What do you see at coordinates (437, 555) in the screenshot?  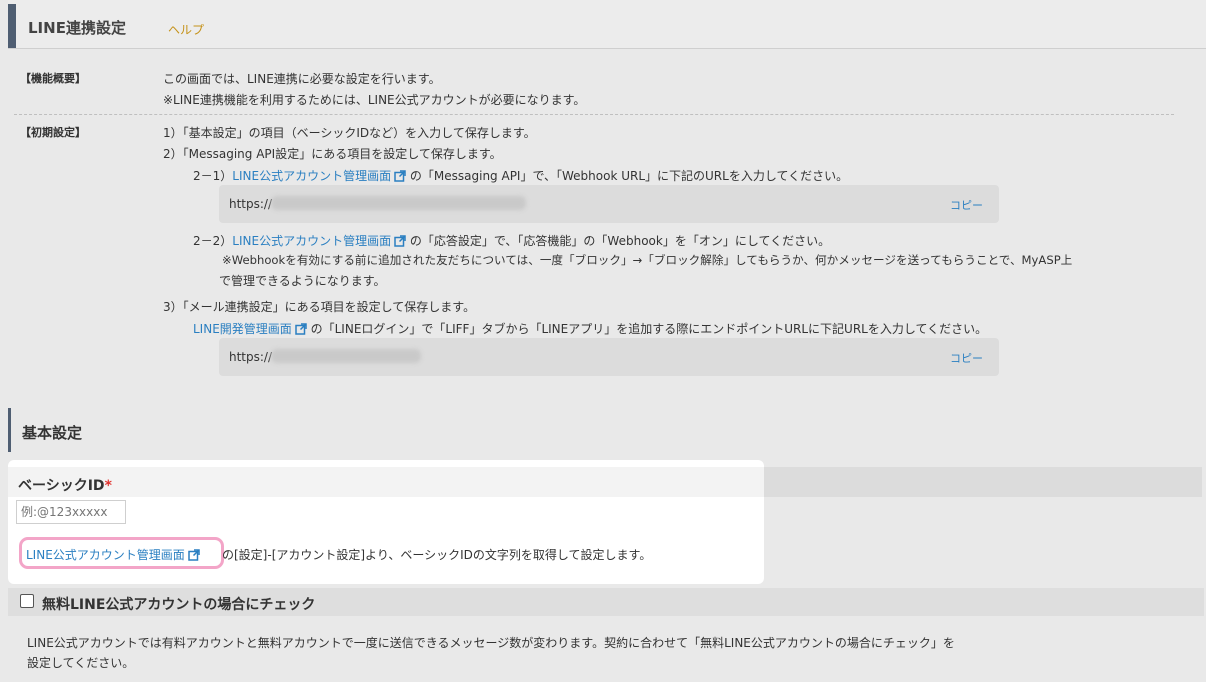 I see `basic-id-description: の[設定]-[アカウント設定]より、ベーシックIDの文字列を取得して設定します。` at bounding box center [437, 555].